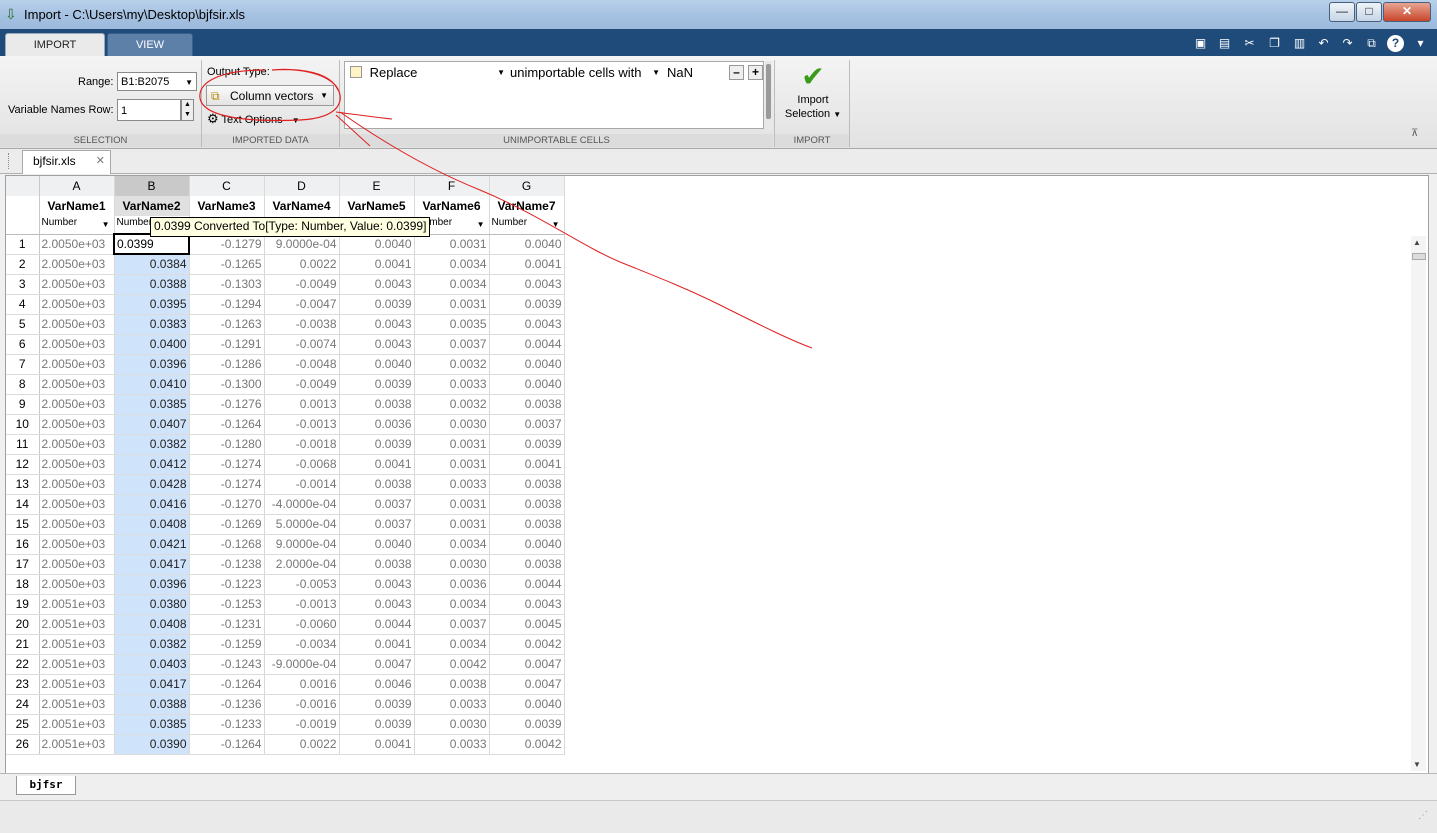  I want to click on annotation-circle, so click(270, 95).